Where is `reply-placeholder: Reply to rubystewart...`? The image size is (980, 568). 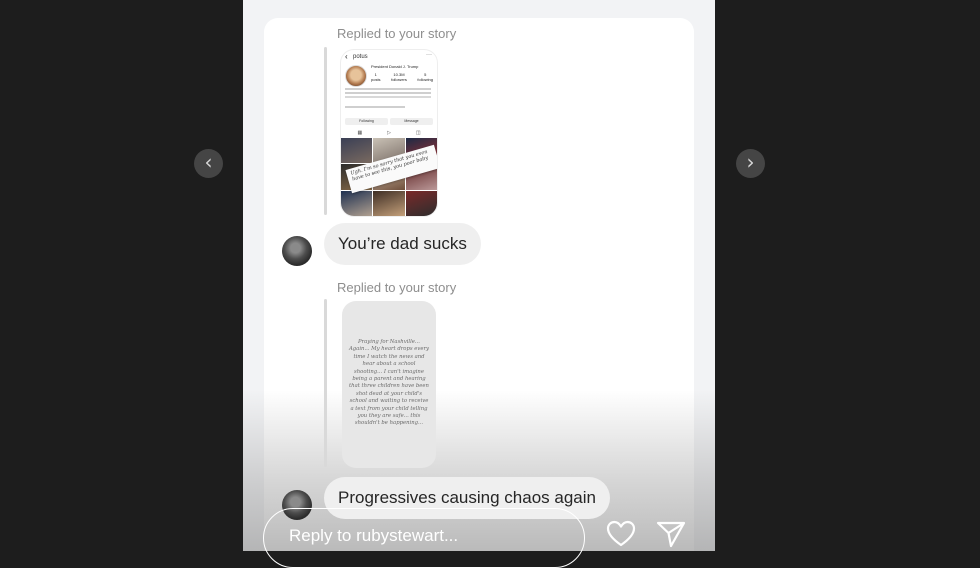 reply-placeholder: Reply to rubystewart... is located at coordinates (374, 535).